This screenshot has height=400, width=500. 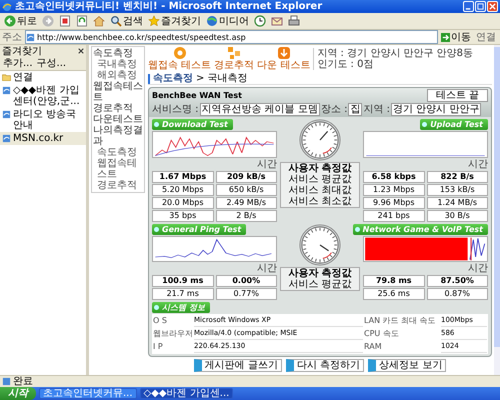 What do you see at coordinates (246, 216) in the screenshot?
I see `value-cell: 2 B/s` at bounding box center [246, 216].